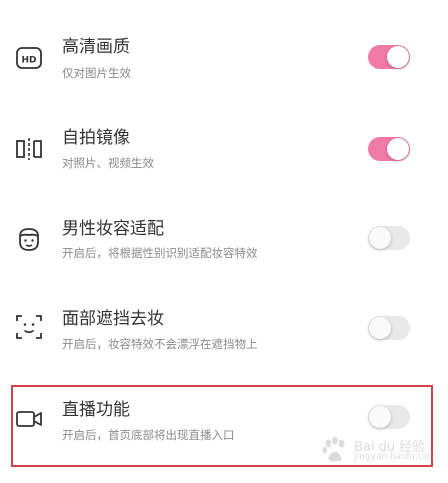  I want to click on watermark-url: jingyan.baidu.com, so click(396, 457).